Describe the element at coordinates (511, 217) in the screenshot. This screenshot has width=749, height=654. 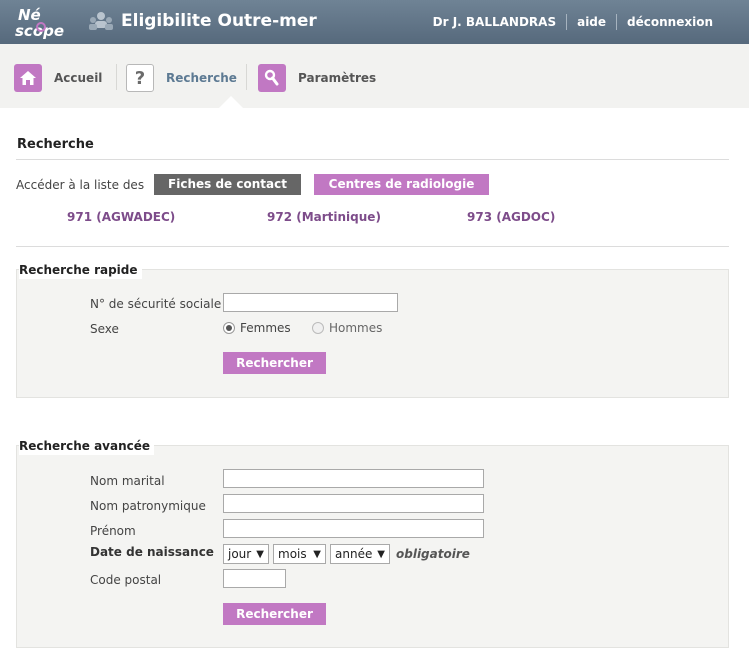
I see `region-link-973: 973 (AGDOC)` at that location.